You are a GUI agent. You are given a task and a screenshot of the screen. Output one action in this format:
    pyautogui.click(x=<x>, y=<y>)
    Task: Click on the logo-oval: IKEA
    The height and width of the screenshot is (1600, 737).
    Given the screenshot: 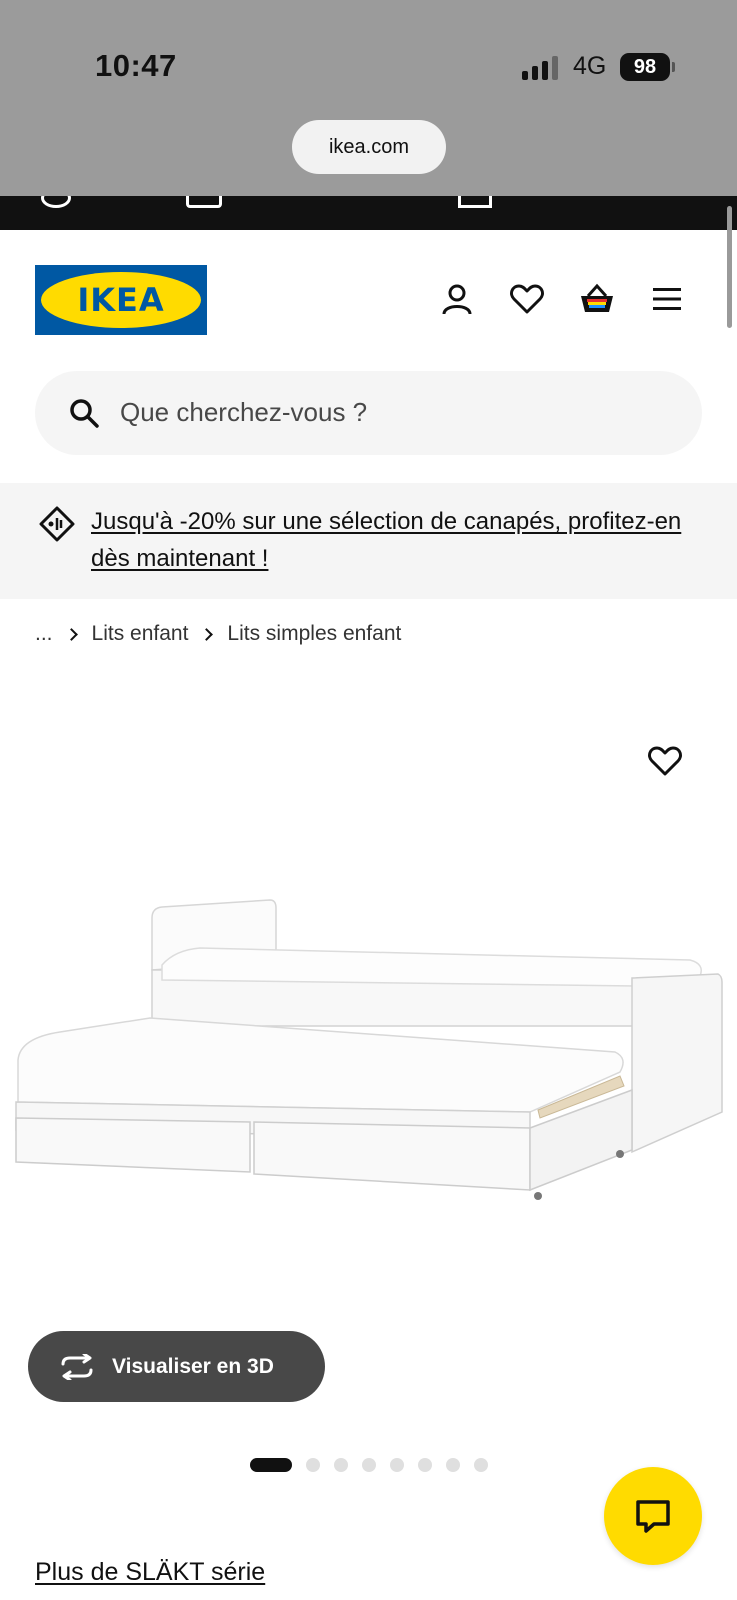 What is the action you would take?
    pyautogui.click(x=121, y=300)
    